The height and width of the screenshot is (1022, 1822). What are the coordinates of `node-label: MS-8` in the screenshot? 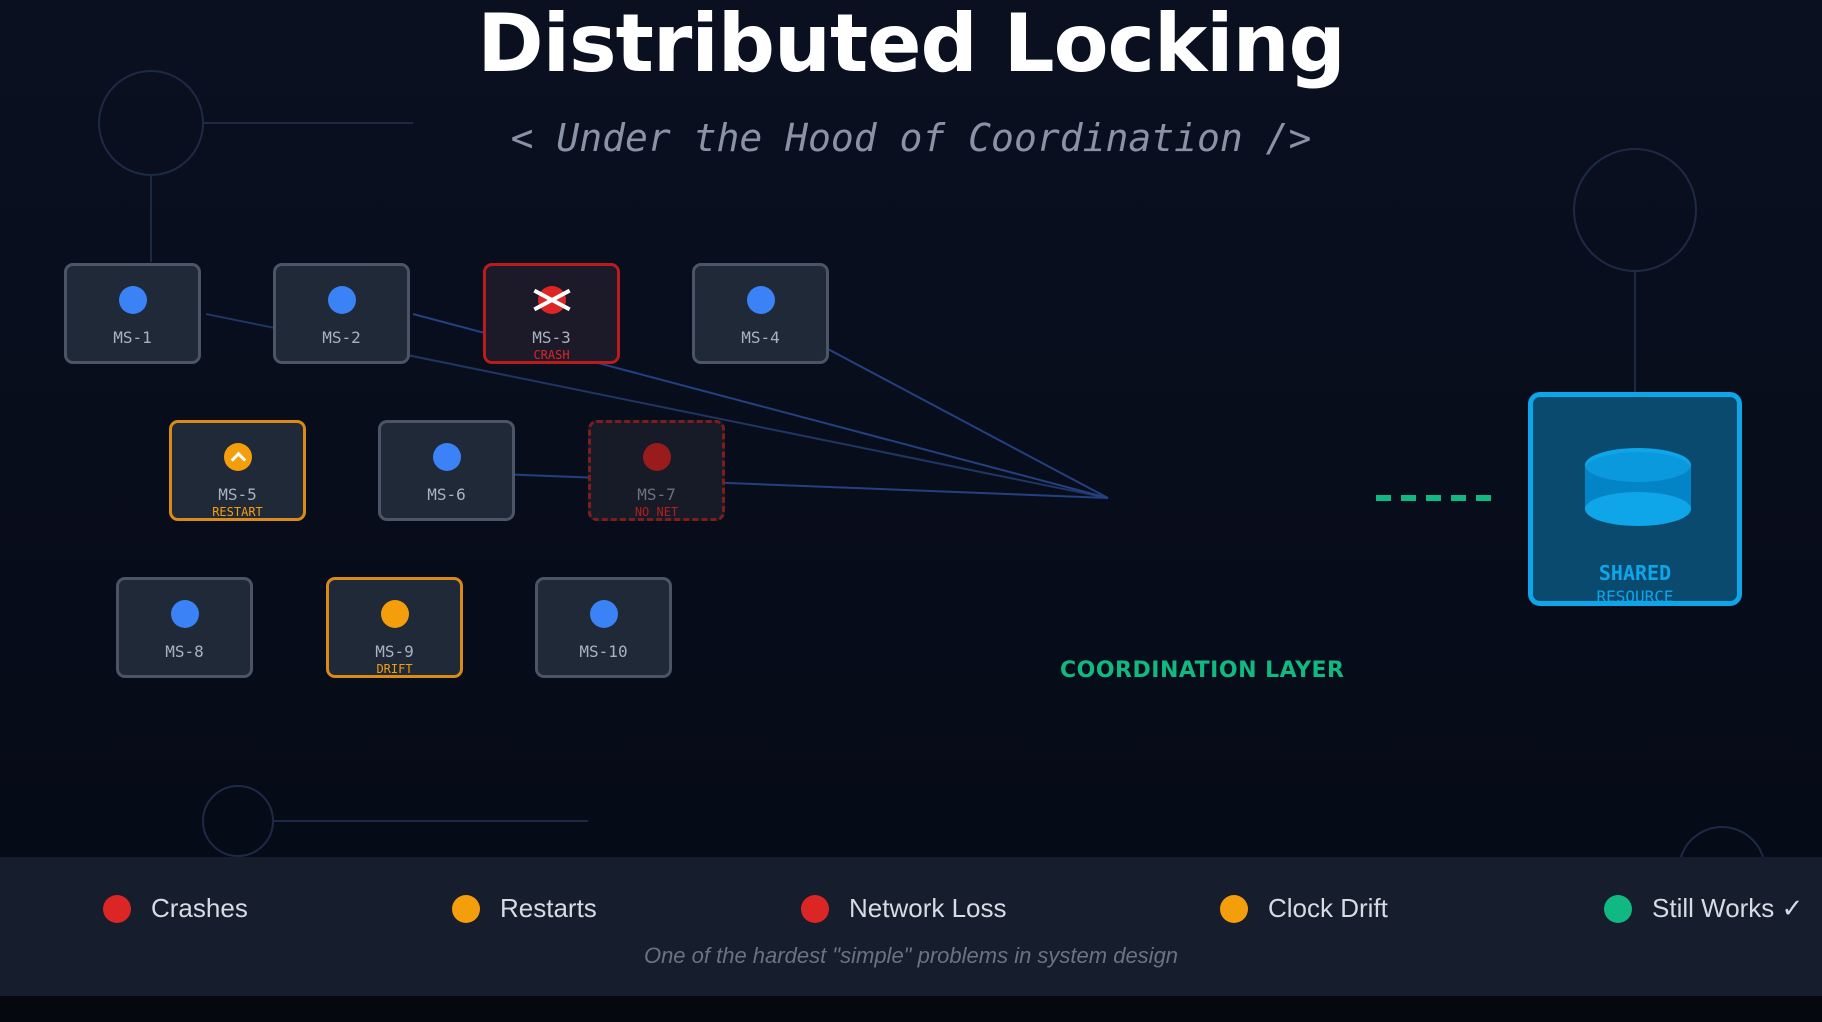 It's located at (184, 651).